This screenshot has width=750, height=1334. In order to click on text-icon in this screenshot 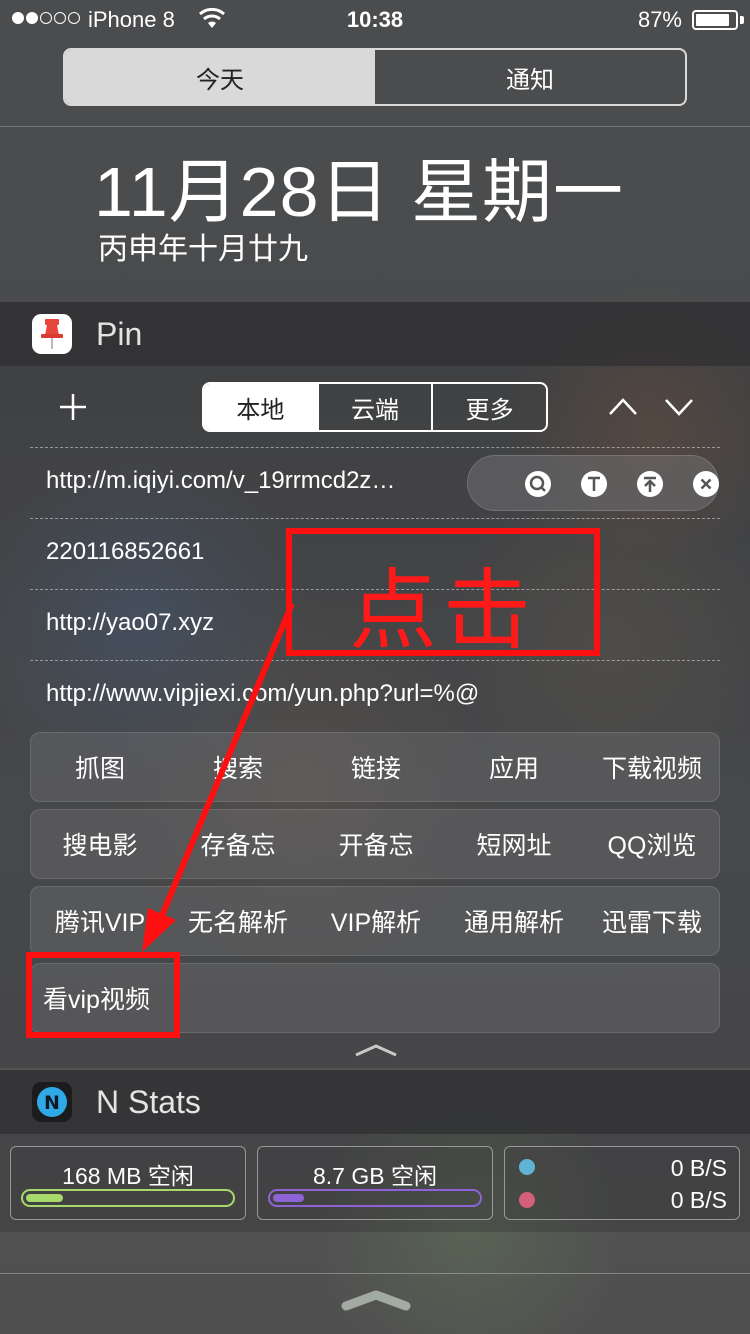, I will do `click(594, 484)`.